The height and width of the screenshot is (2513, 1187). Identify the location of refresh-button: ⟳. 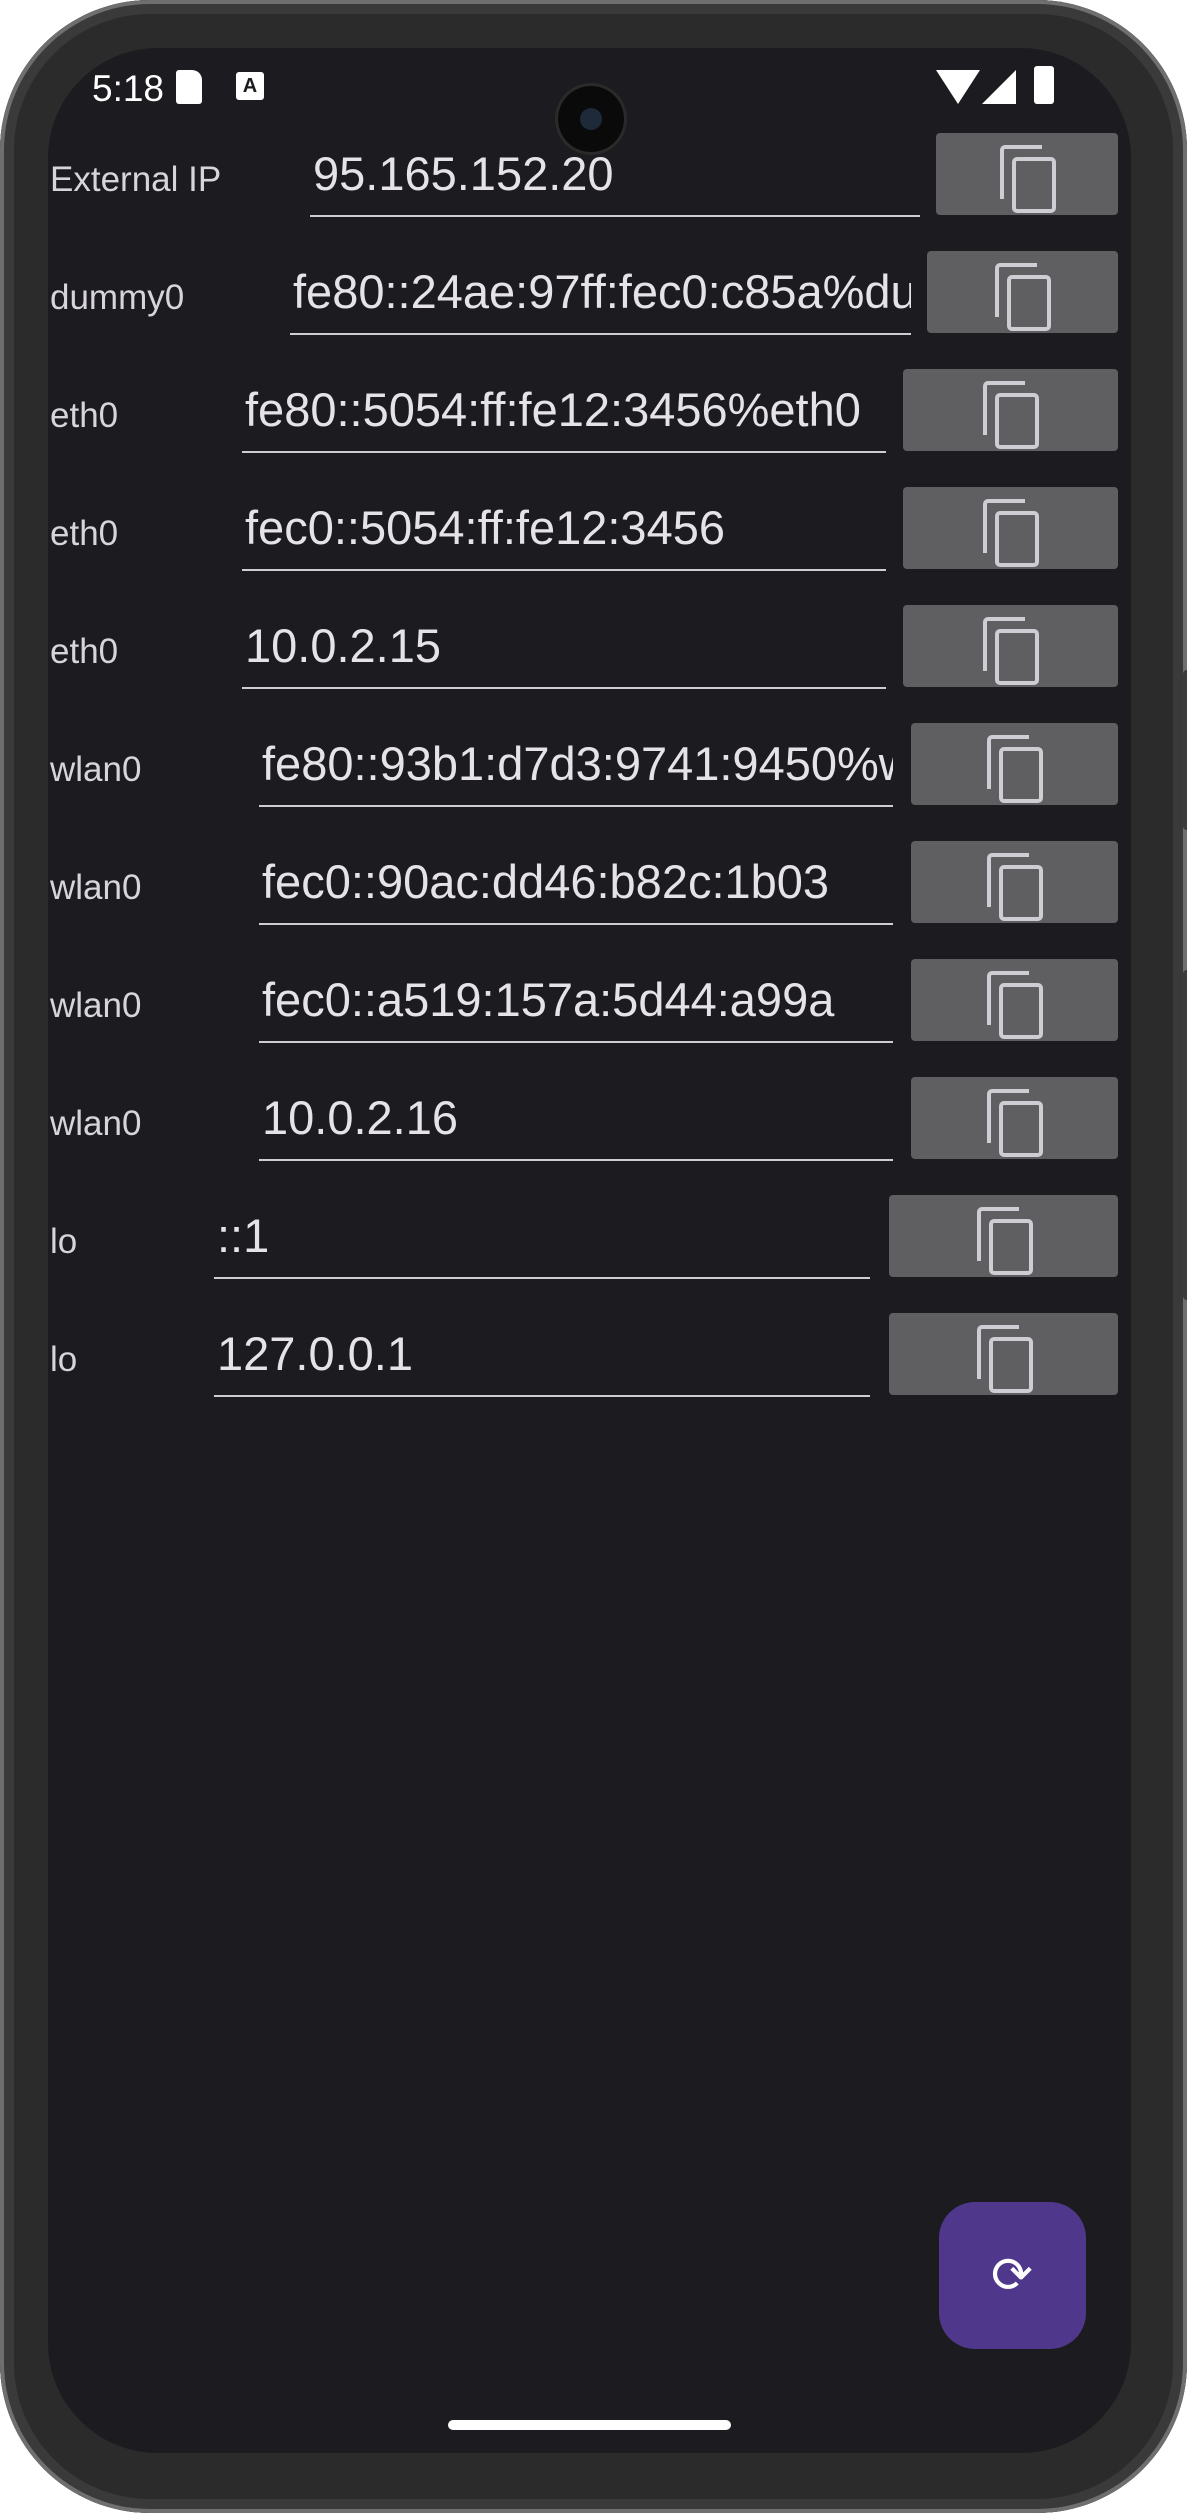
(1012, 2275).